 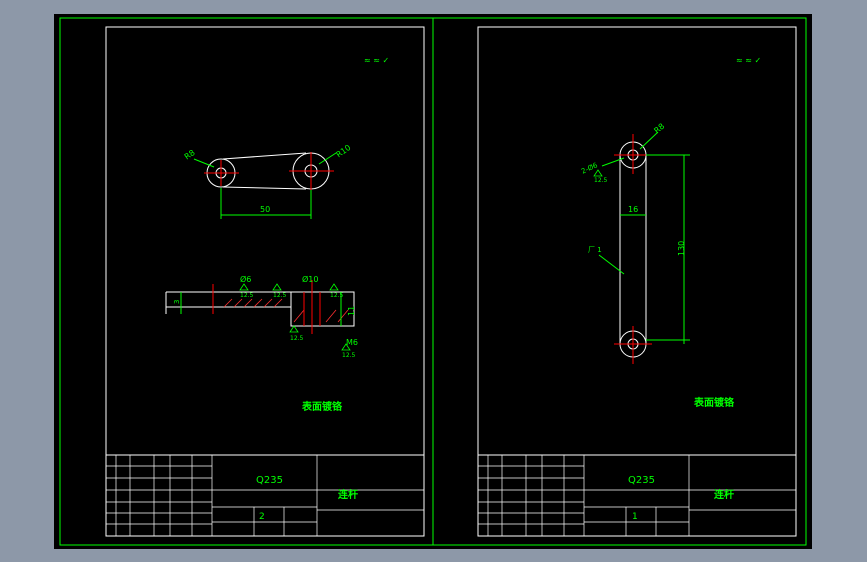 What do you see at coordinates (601, 180) in the screenshot?
I see `right-roughness-label: 12.5` at bounding box center [601, 180].